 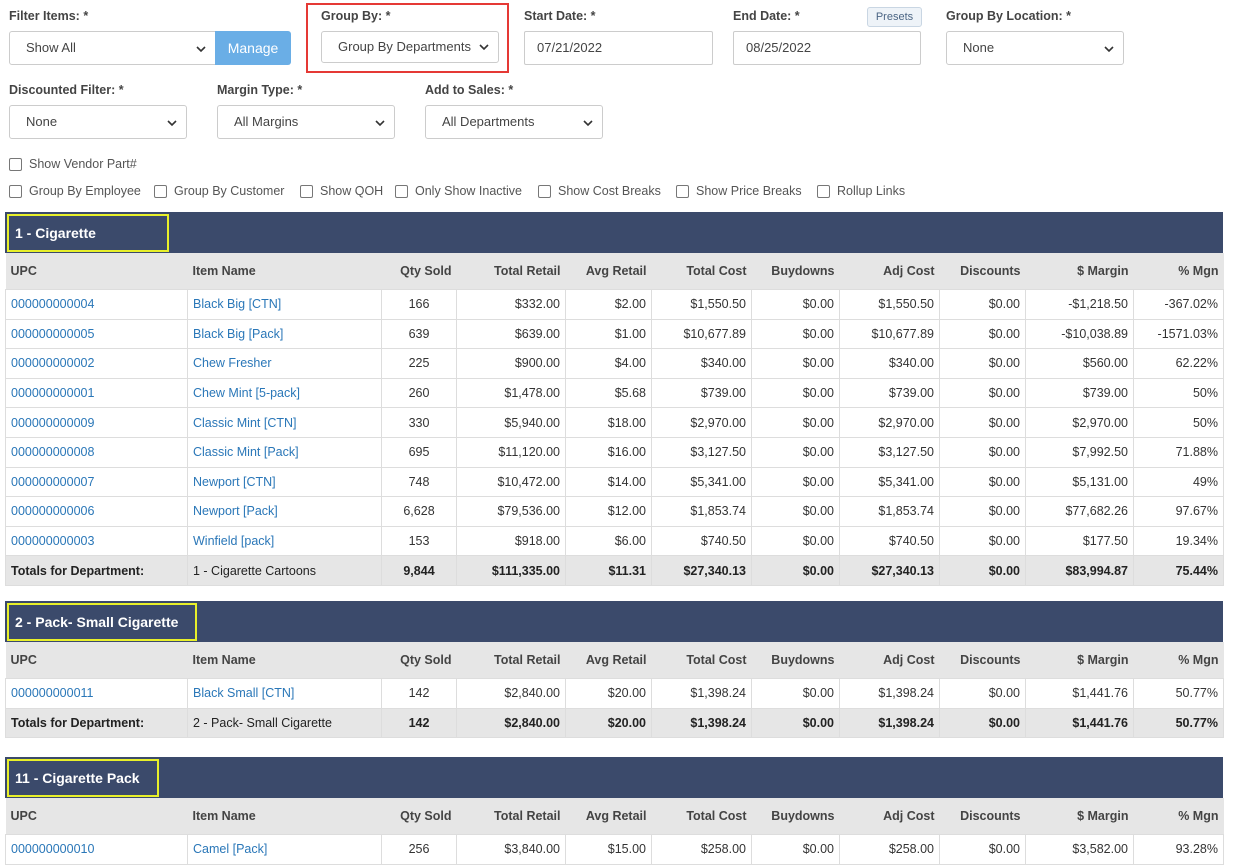 I want to click on checkbox-show-cost-breaks: Show Cost Breaks, so click(x=599, y=191).